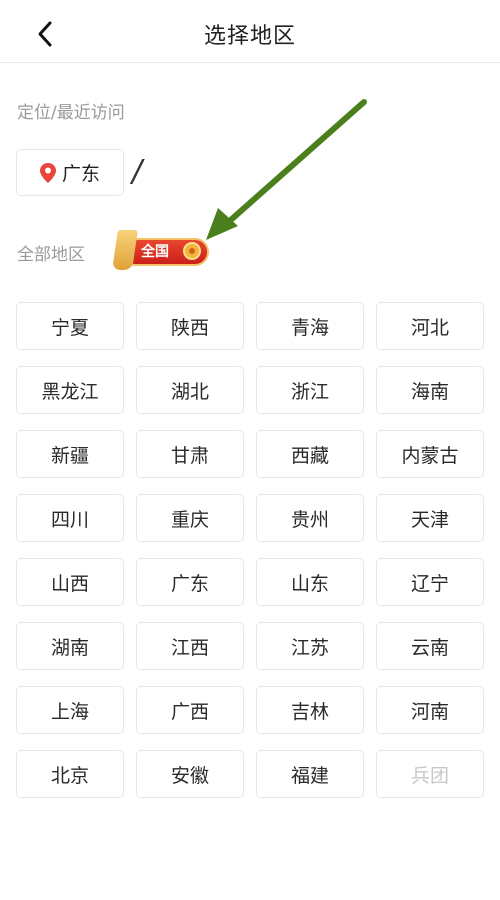  I want to click on region-button: 河南, so click(430, 710).